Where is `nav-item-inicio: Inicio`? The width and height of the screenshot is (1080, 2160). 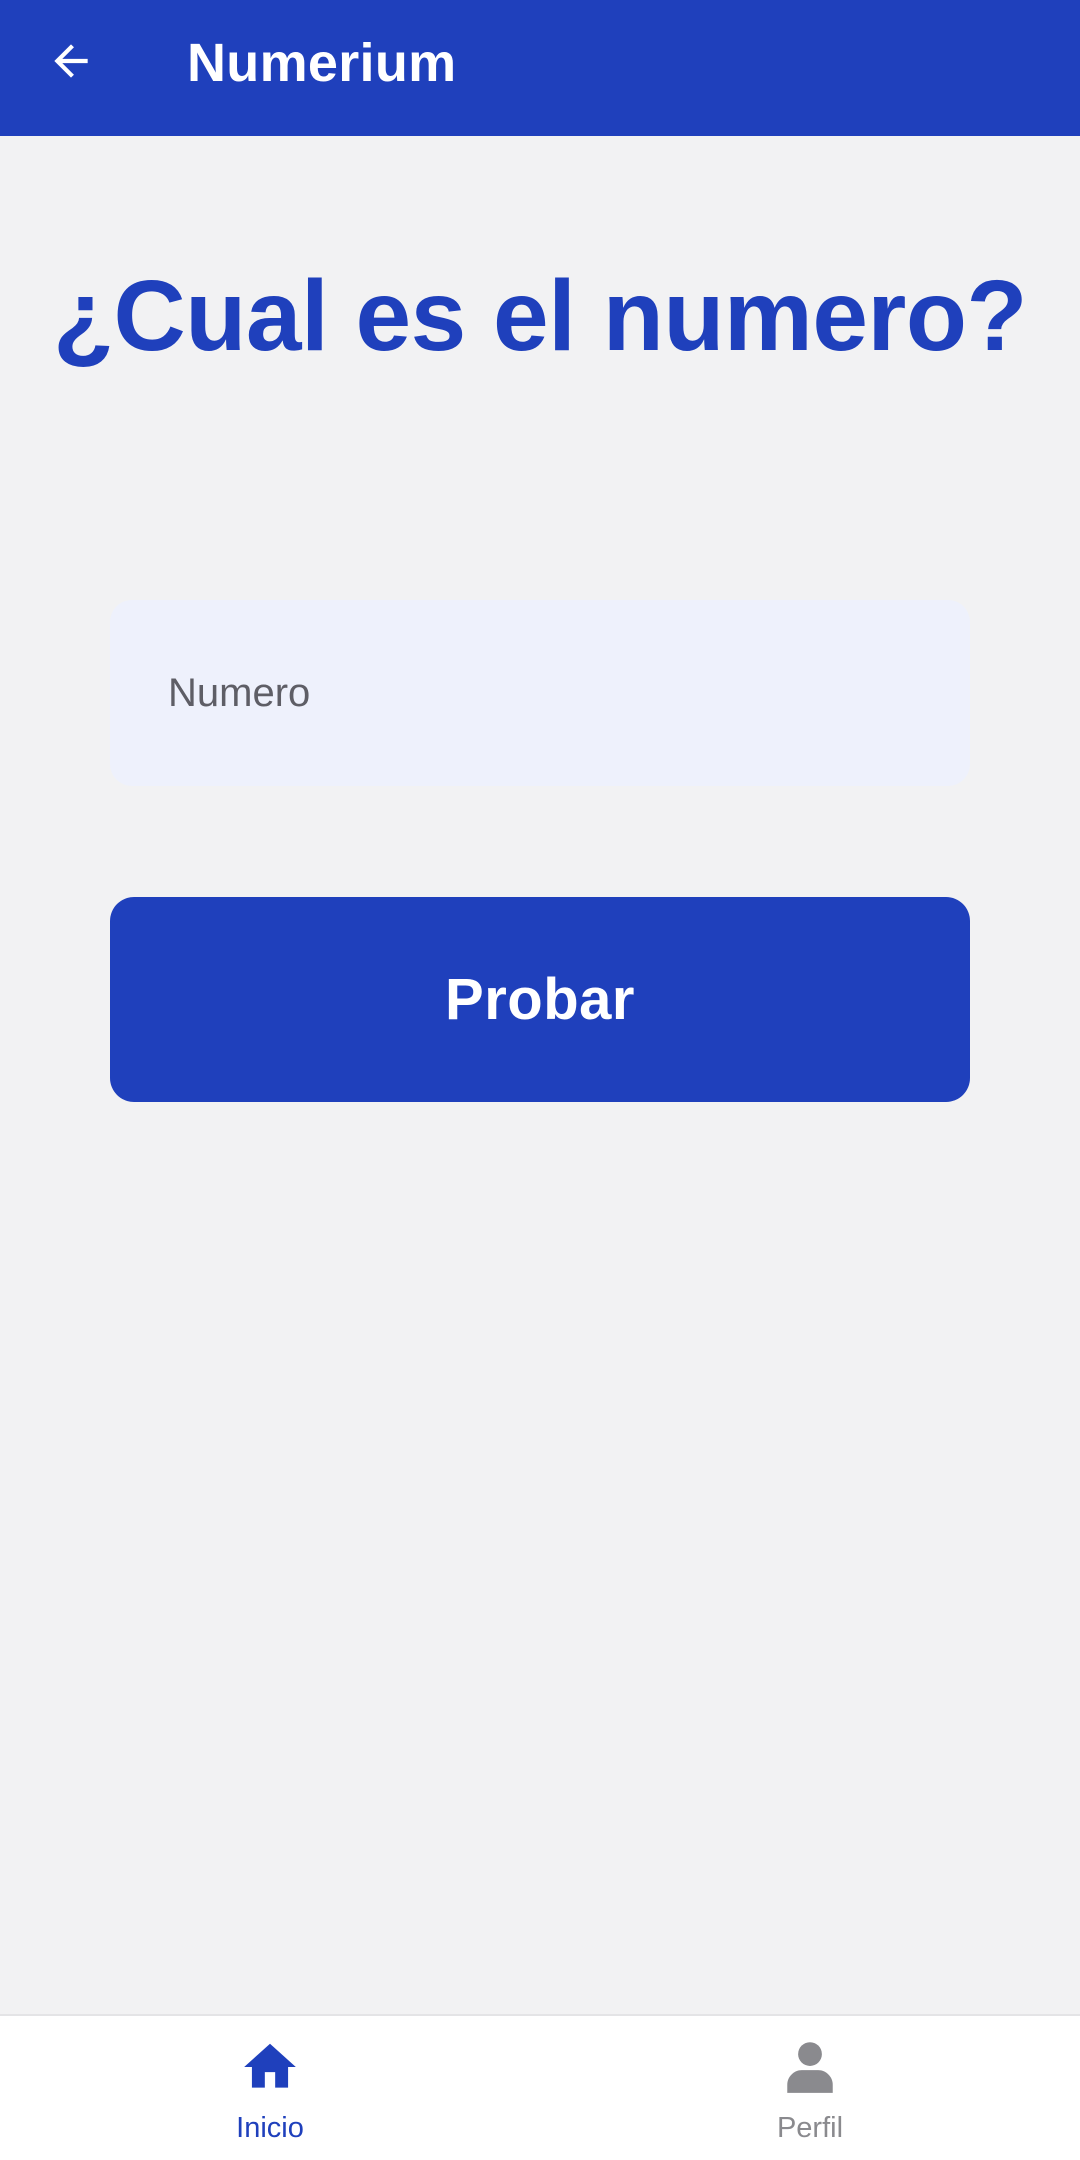 nav-item-inicio: Inicio is located at coordinates (270, 2088).